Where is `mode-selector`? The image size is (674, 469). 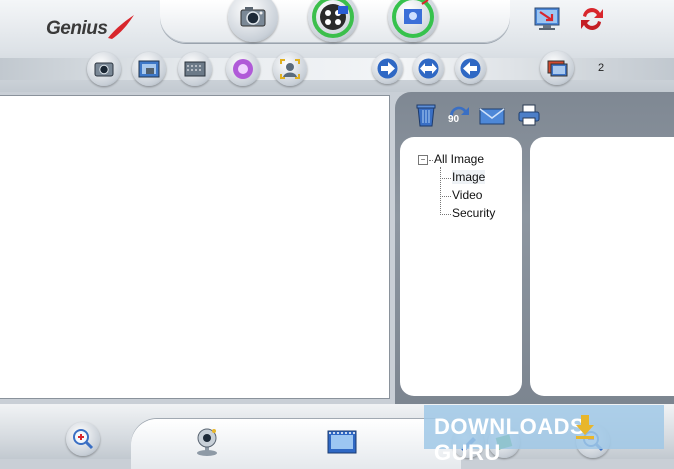 mode-selector is located at coordinates (335, 21).